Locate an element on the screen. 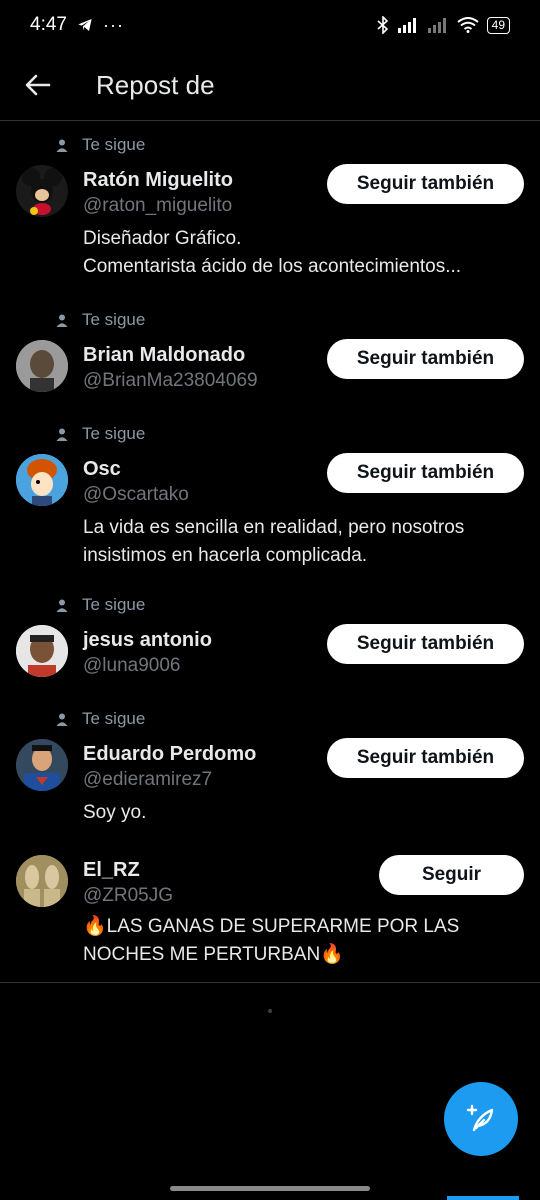 Image resolution: width=540 pixels, height=1200 pixels. user-handle: @edieramirez7 is located at coordinates (148, 779).